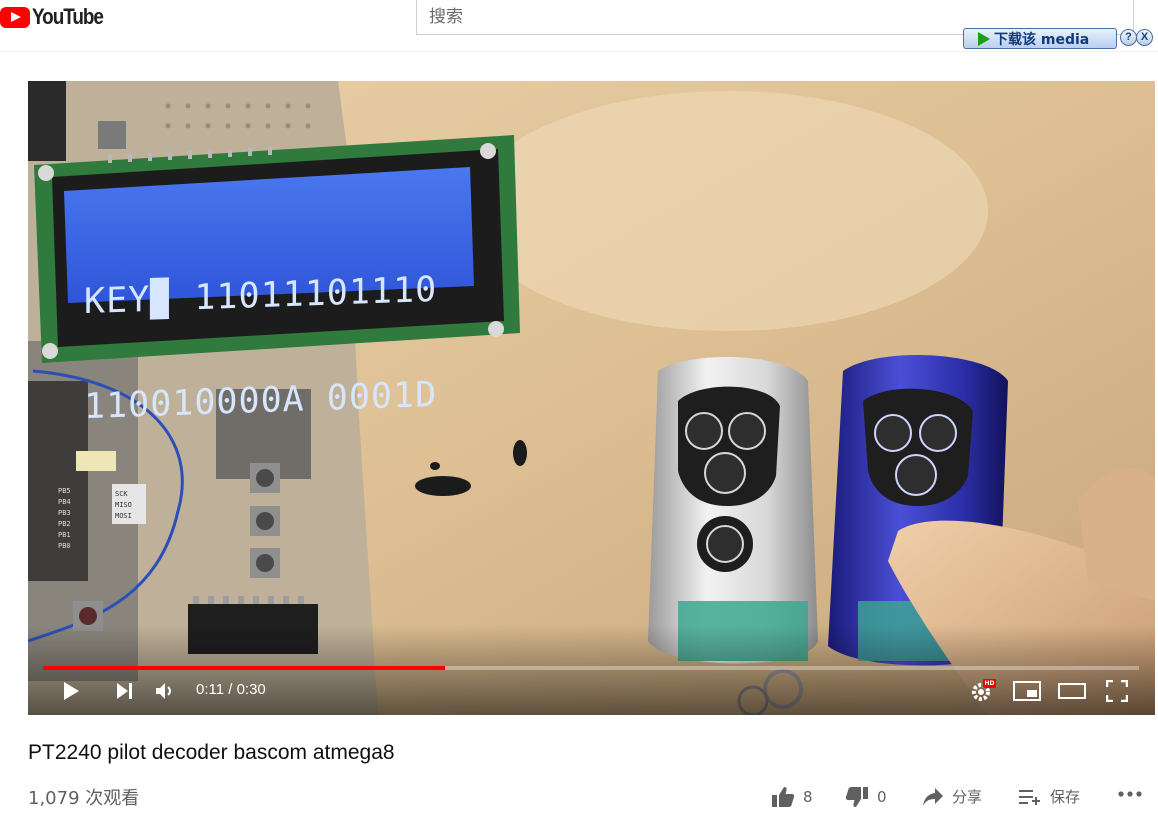 This screenshot has width=1158, height=815. What do you see at coordinates (64, 535) in the screenshot?
I see `pin-label: PB1` at bounding box center [64, 535].